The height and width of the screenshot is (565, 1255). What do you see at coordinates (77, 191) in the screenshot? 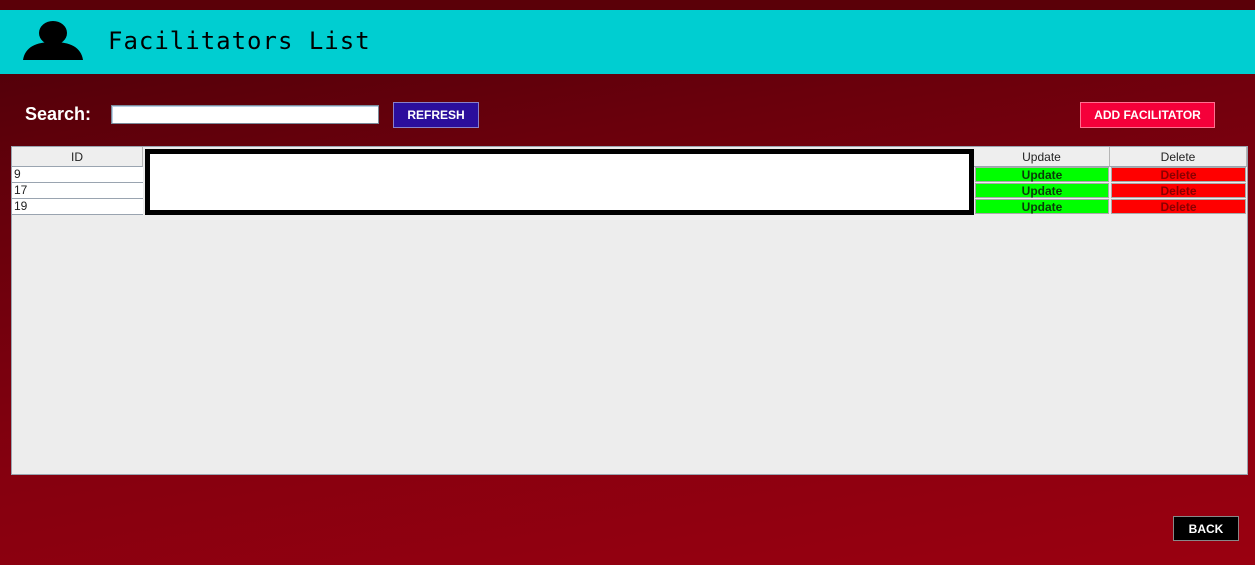
I see `table-row-id: 17` at bounding box center [77, 191].